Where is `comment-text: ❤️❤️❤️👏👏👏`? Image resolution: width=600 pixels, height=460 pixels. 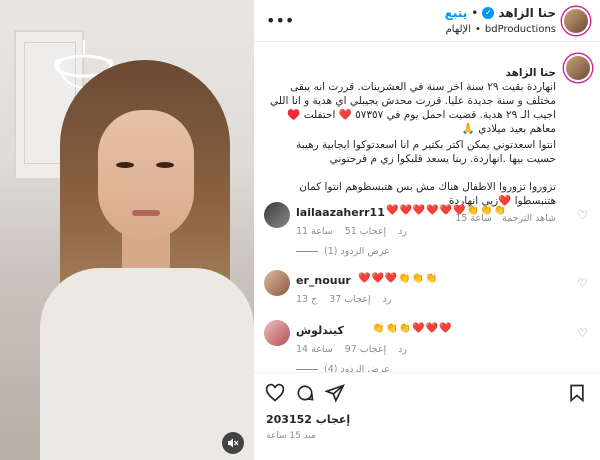
comment-text: ❤️❤️❤️👏👏👏 is located at coordinates (398, 278).